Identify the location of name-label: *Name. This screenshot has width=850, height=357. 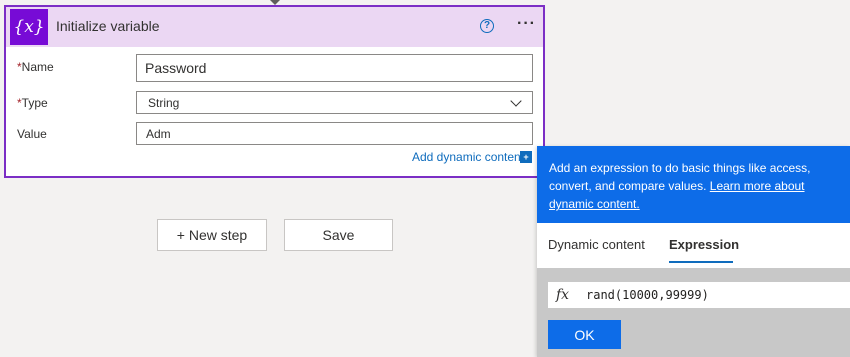
(35, 67).